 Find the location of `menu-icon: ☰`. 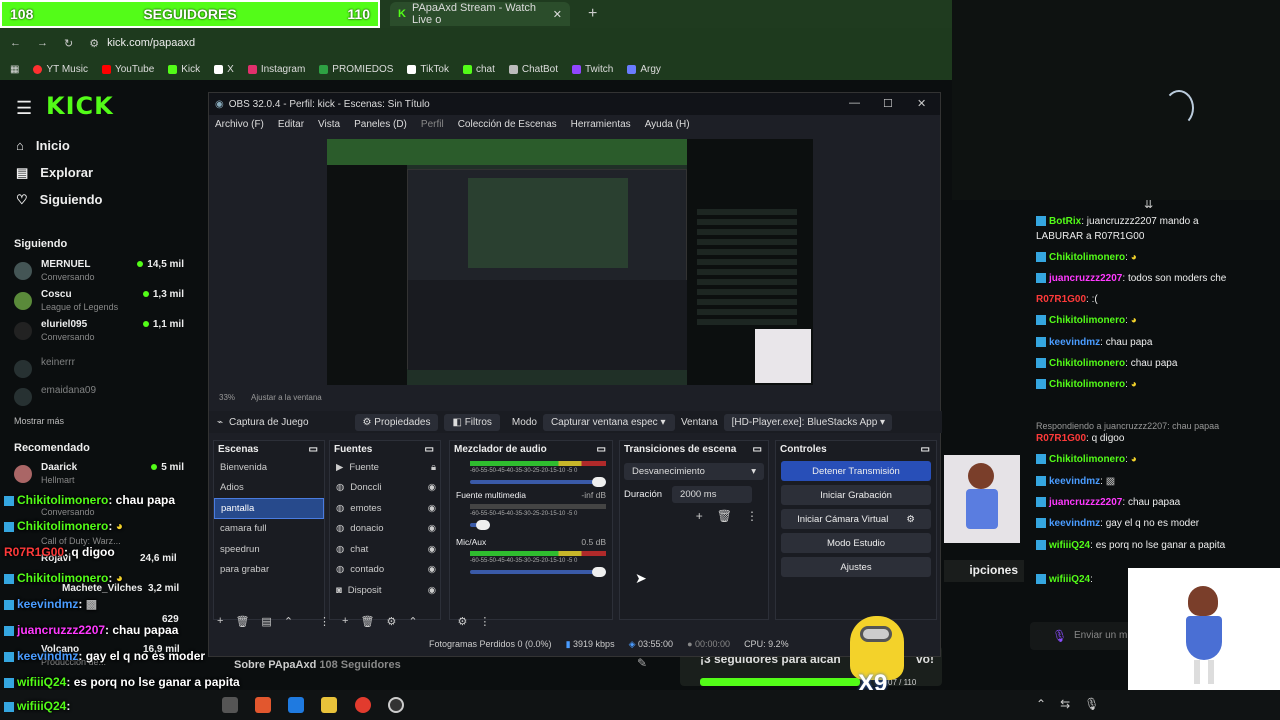

menu-icon: ☰ is located at coordinates (24, 108).